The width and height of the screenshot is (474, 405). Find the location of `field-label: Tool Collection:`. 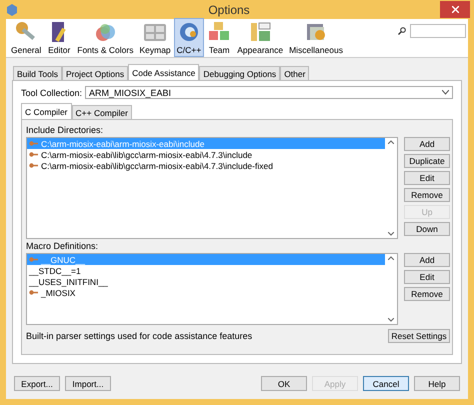

field-label: Tool Collection: is located at coordinates (51, 93).